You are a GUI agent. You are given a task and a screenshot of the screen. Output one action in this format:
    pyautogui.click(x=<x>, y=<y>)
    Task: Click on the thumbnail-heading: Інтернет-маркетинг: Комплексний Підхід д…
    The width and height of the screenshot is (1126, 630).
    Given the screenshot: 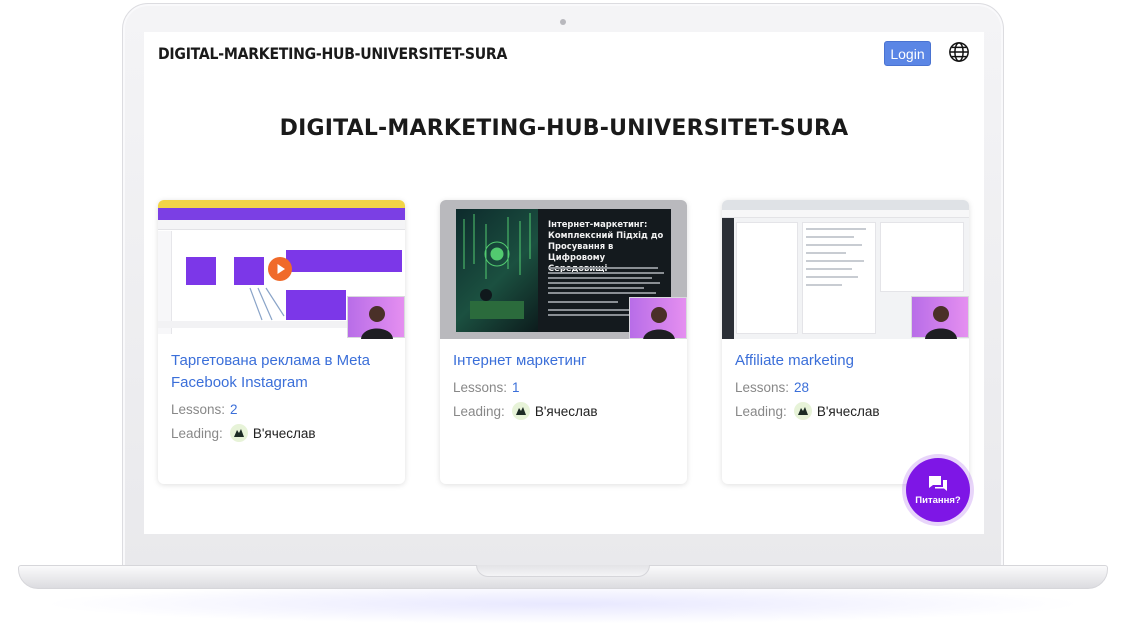 What is the action you would take?
    pyautogui.click(x=606, y=246)
    